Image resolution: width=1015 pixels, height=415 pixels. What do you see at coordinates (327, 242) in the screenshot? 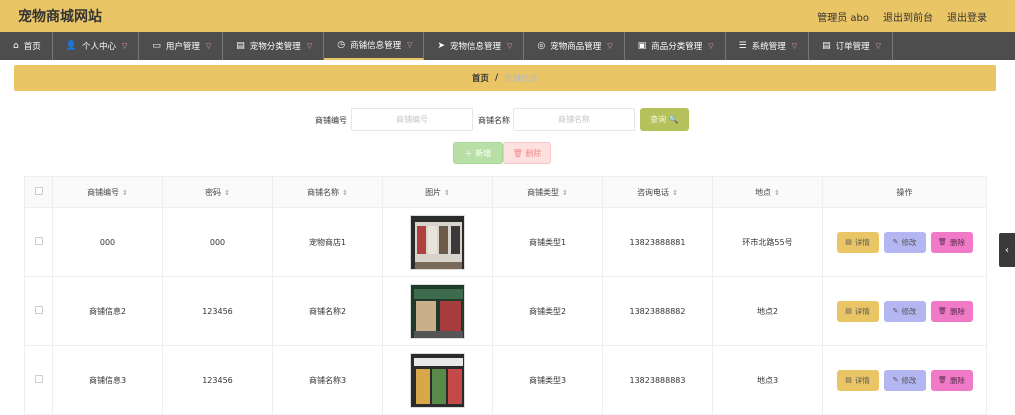
I see `cell-shop-name: 宠物商店1` at bounding box center [327, 242].